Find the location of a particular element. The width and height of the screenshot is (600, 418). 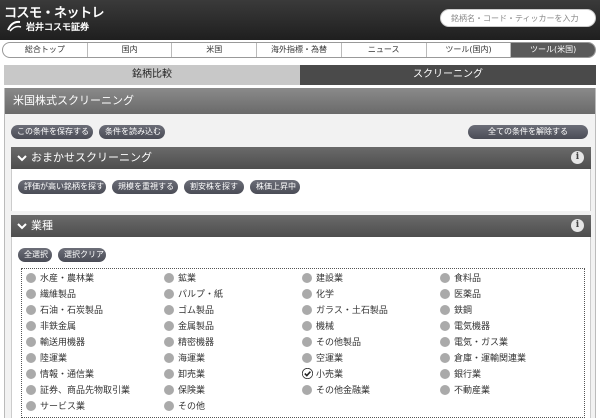

tab-screening: スクリーニング is located at coordinates (448, 75).